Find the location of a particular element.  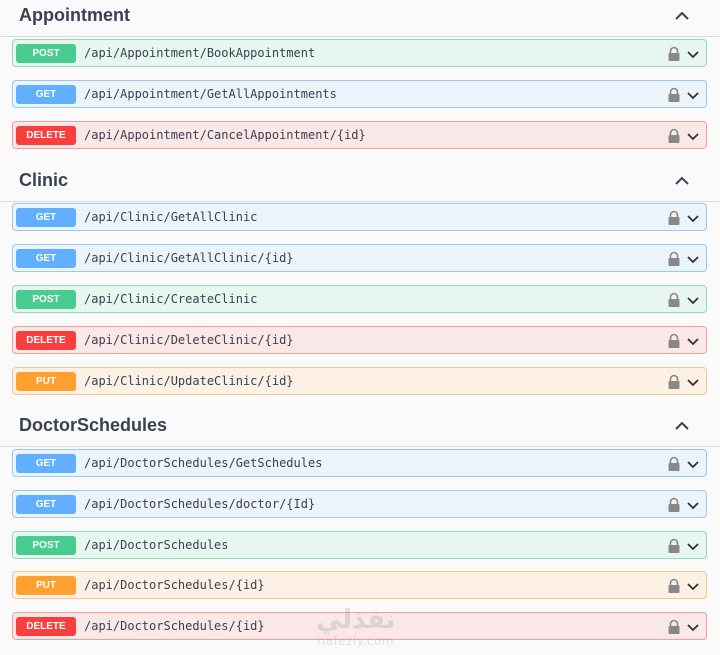

operation-row: POST /api/DoctorSchedules is located at coordinates (359, 545).